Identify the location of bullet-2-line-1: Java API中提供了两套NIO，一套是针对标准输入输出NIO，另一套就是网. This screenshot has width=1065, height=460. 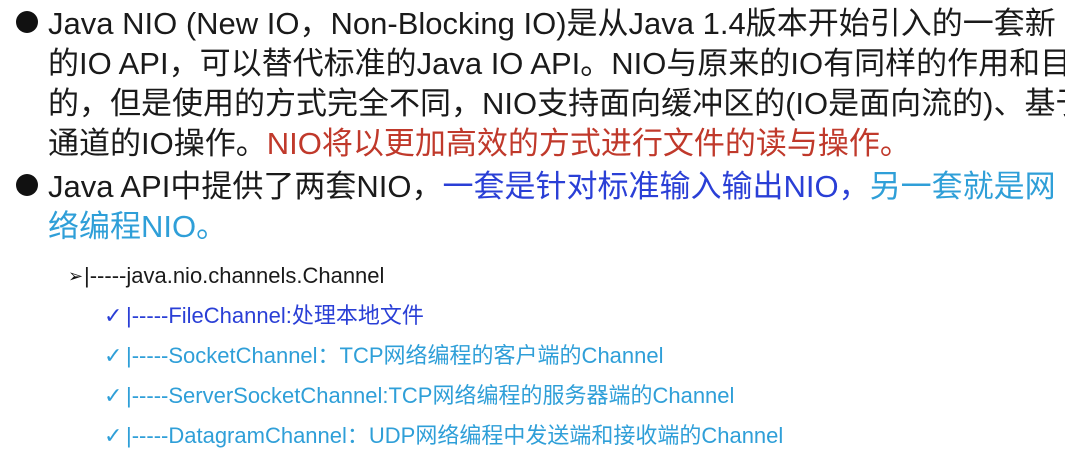
(536, 187).